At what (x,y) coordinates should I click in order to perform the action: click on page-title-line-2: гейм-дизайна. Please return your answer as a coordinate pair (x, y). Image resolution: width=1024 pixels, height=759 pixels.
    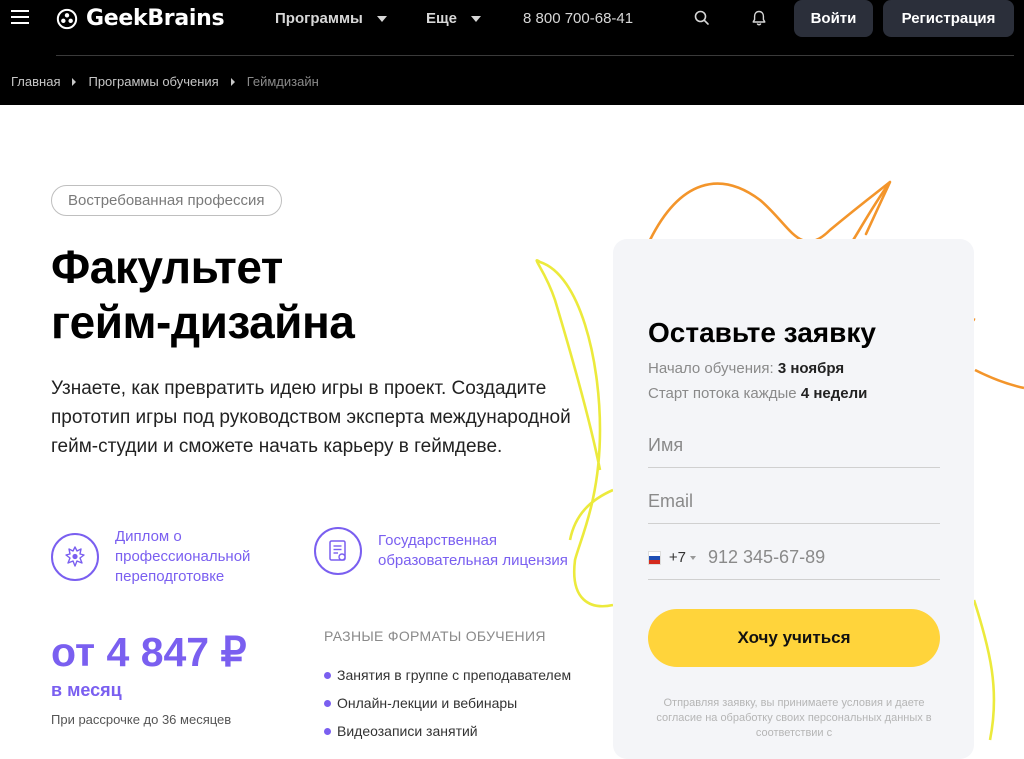
    Looking at the image, I should click on (203, 322).